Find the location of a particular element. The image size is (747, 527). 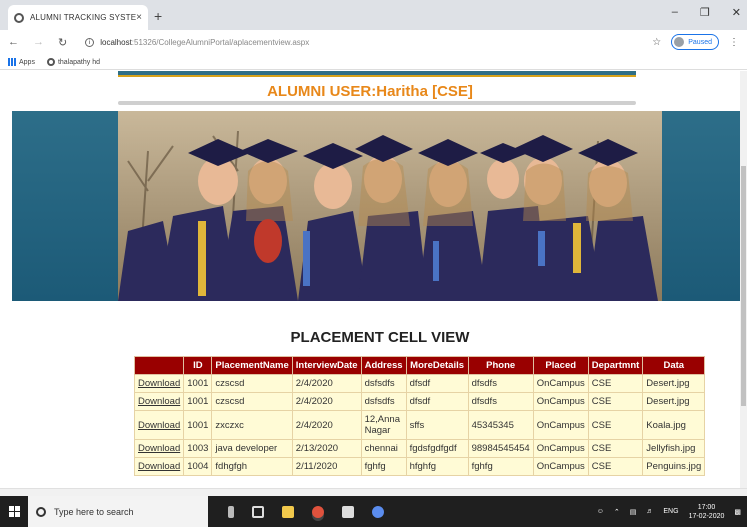

vertical-scrollbar is located at coordinates (743, 279).